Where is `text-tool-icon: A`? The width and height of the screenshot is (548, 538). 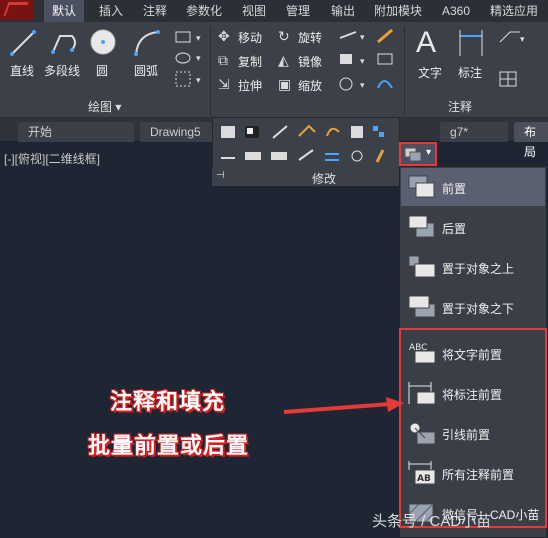 text-tool-icon: A is located at coordinates (426, 43).